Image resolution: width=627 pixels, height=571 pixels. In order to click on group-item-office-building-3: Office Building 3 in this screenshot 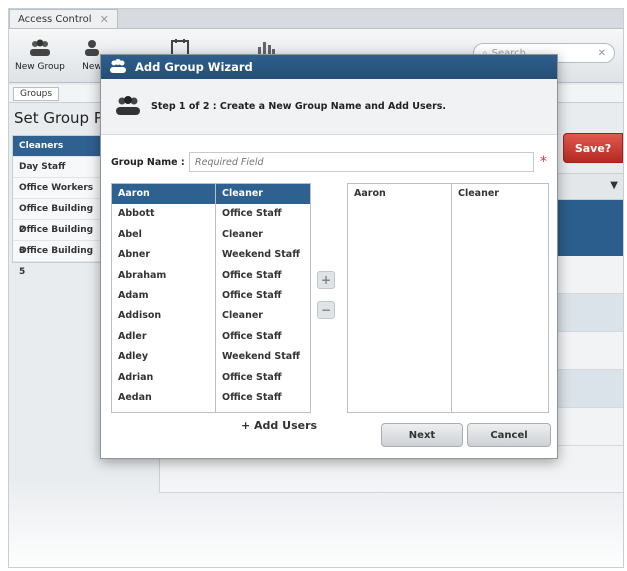, I will do `click(57, 238)`.